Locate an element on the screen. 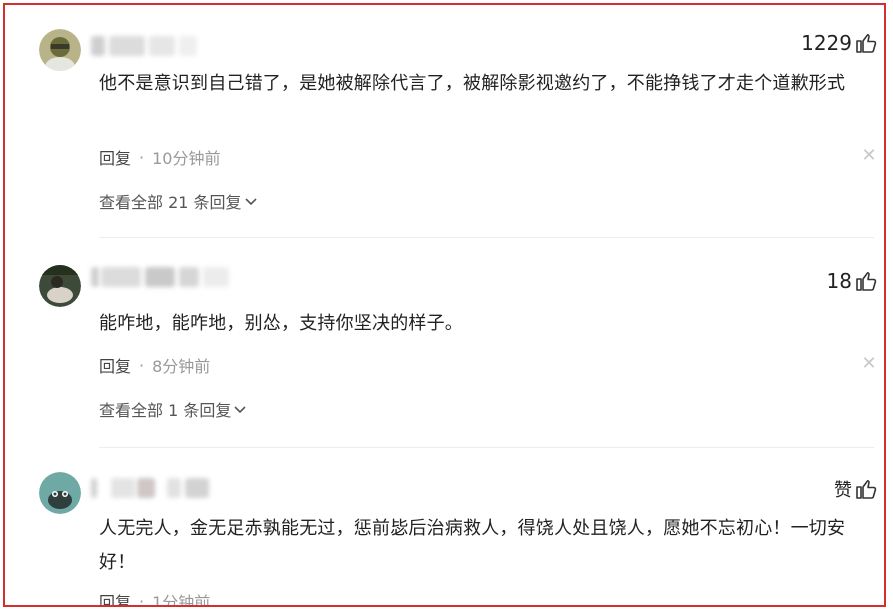  like-count: 18 is located at coordinates (839, 281).